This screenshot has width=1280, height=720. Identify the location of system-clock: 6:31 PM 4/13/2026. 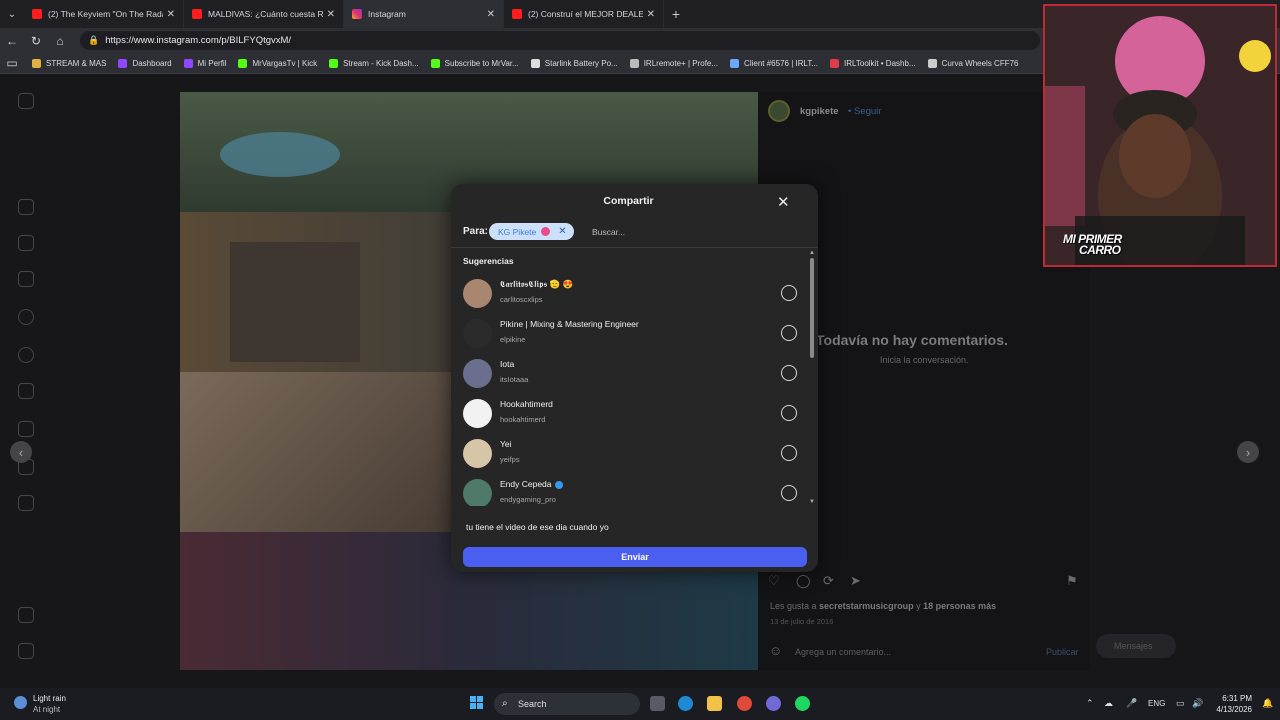
(1231, 704).